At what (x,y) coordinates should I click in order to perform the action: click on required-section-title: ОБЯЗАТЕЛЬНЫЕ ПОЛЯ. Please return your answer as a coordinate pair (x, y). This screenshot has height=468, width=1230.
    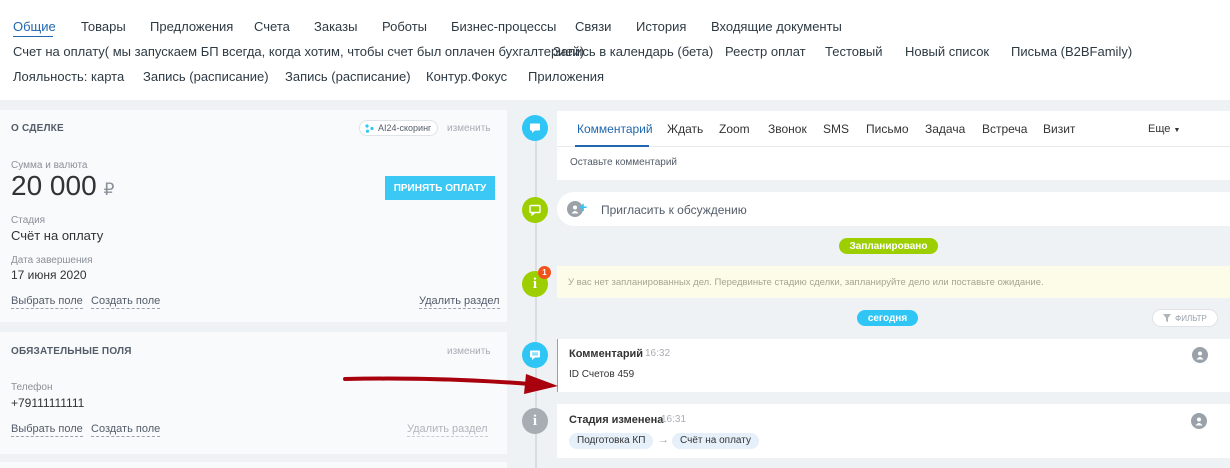
    Looking at the image, I should click on (71, 351).